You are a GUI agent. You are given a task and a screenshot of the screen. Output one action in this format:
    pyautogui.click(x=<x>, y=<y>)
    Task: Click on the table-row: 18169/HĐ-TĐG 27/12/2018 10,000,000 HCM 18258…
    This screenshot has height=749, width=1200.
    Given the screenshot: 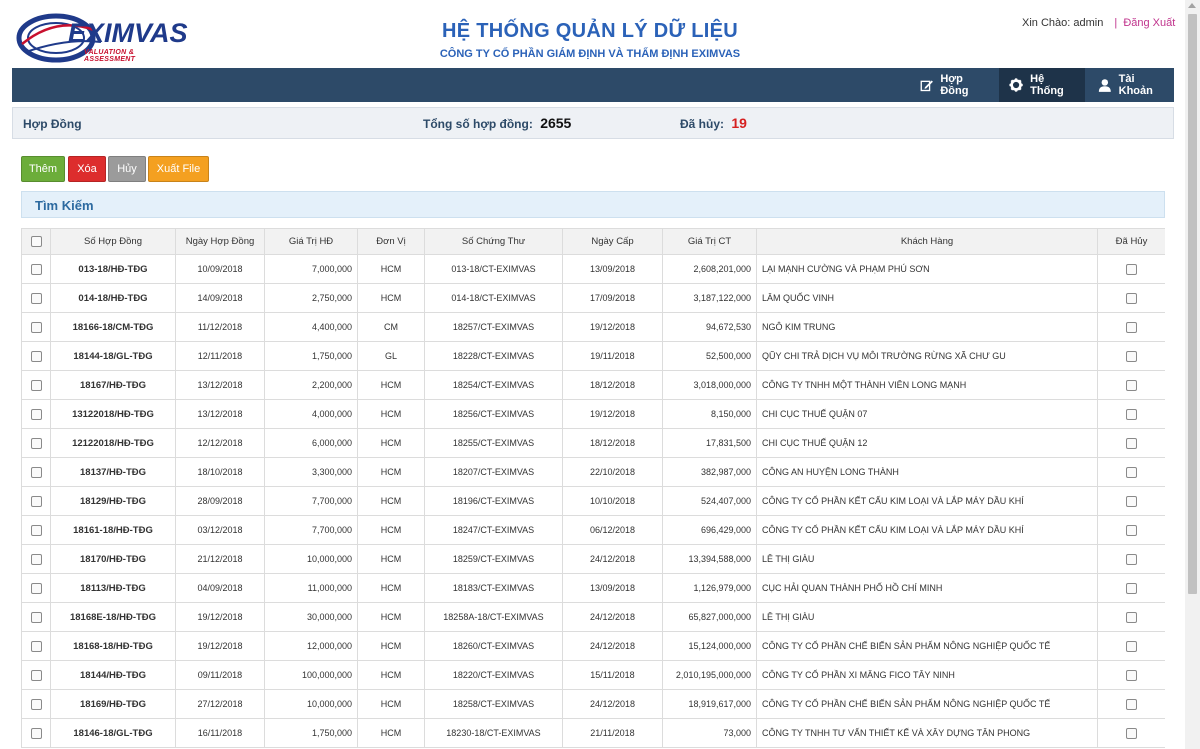 What is the action you would take?
    pyautogui.click(x=593, y=704)
    